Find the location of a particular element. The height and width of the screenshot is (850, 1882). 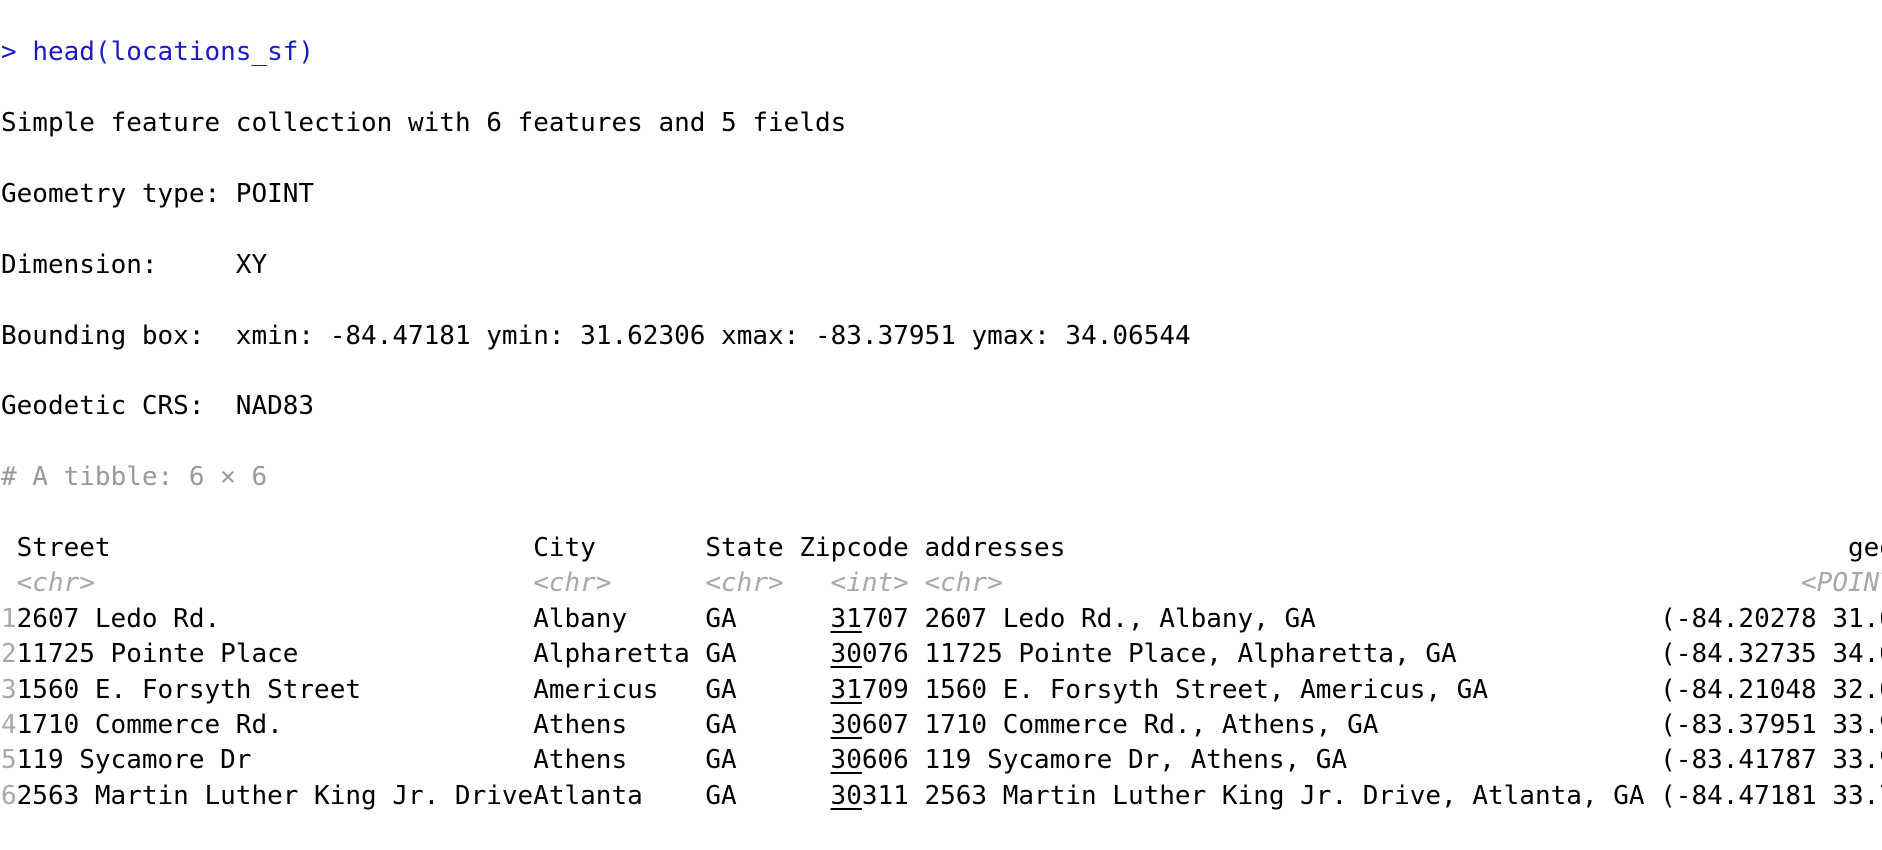

table-type-row: <chr> <chr> <chr> <int> <chr> <POINT [°]> is located at coordinates (941, 583).